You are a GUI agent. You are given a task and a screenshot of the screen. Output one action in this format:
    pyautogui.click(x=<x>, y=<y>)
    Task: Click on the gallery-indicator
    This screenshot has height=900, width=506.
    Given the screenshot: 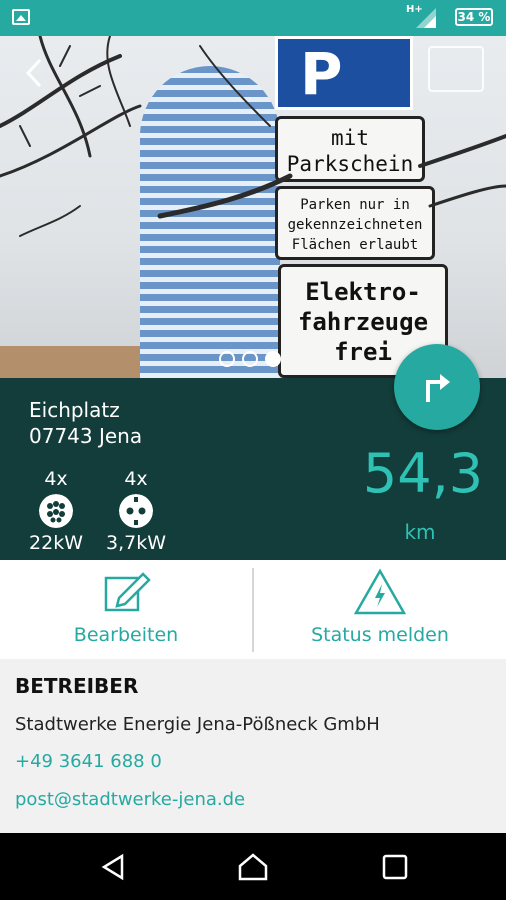 What is the action you would take?
    pyautogui.click(x=251, y=357)
    